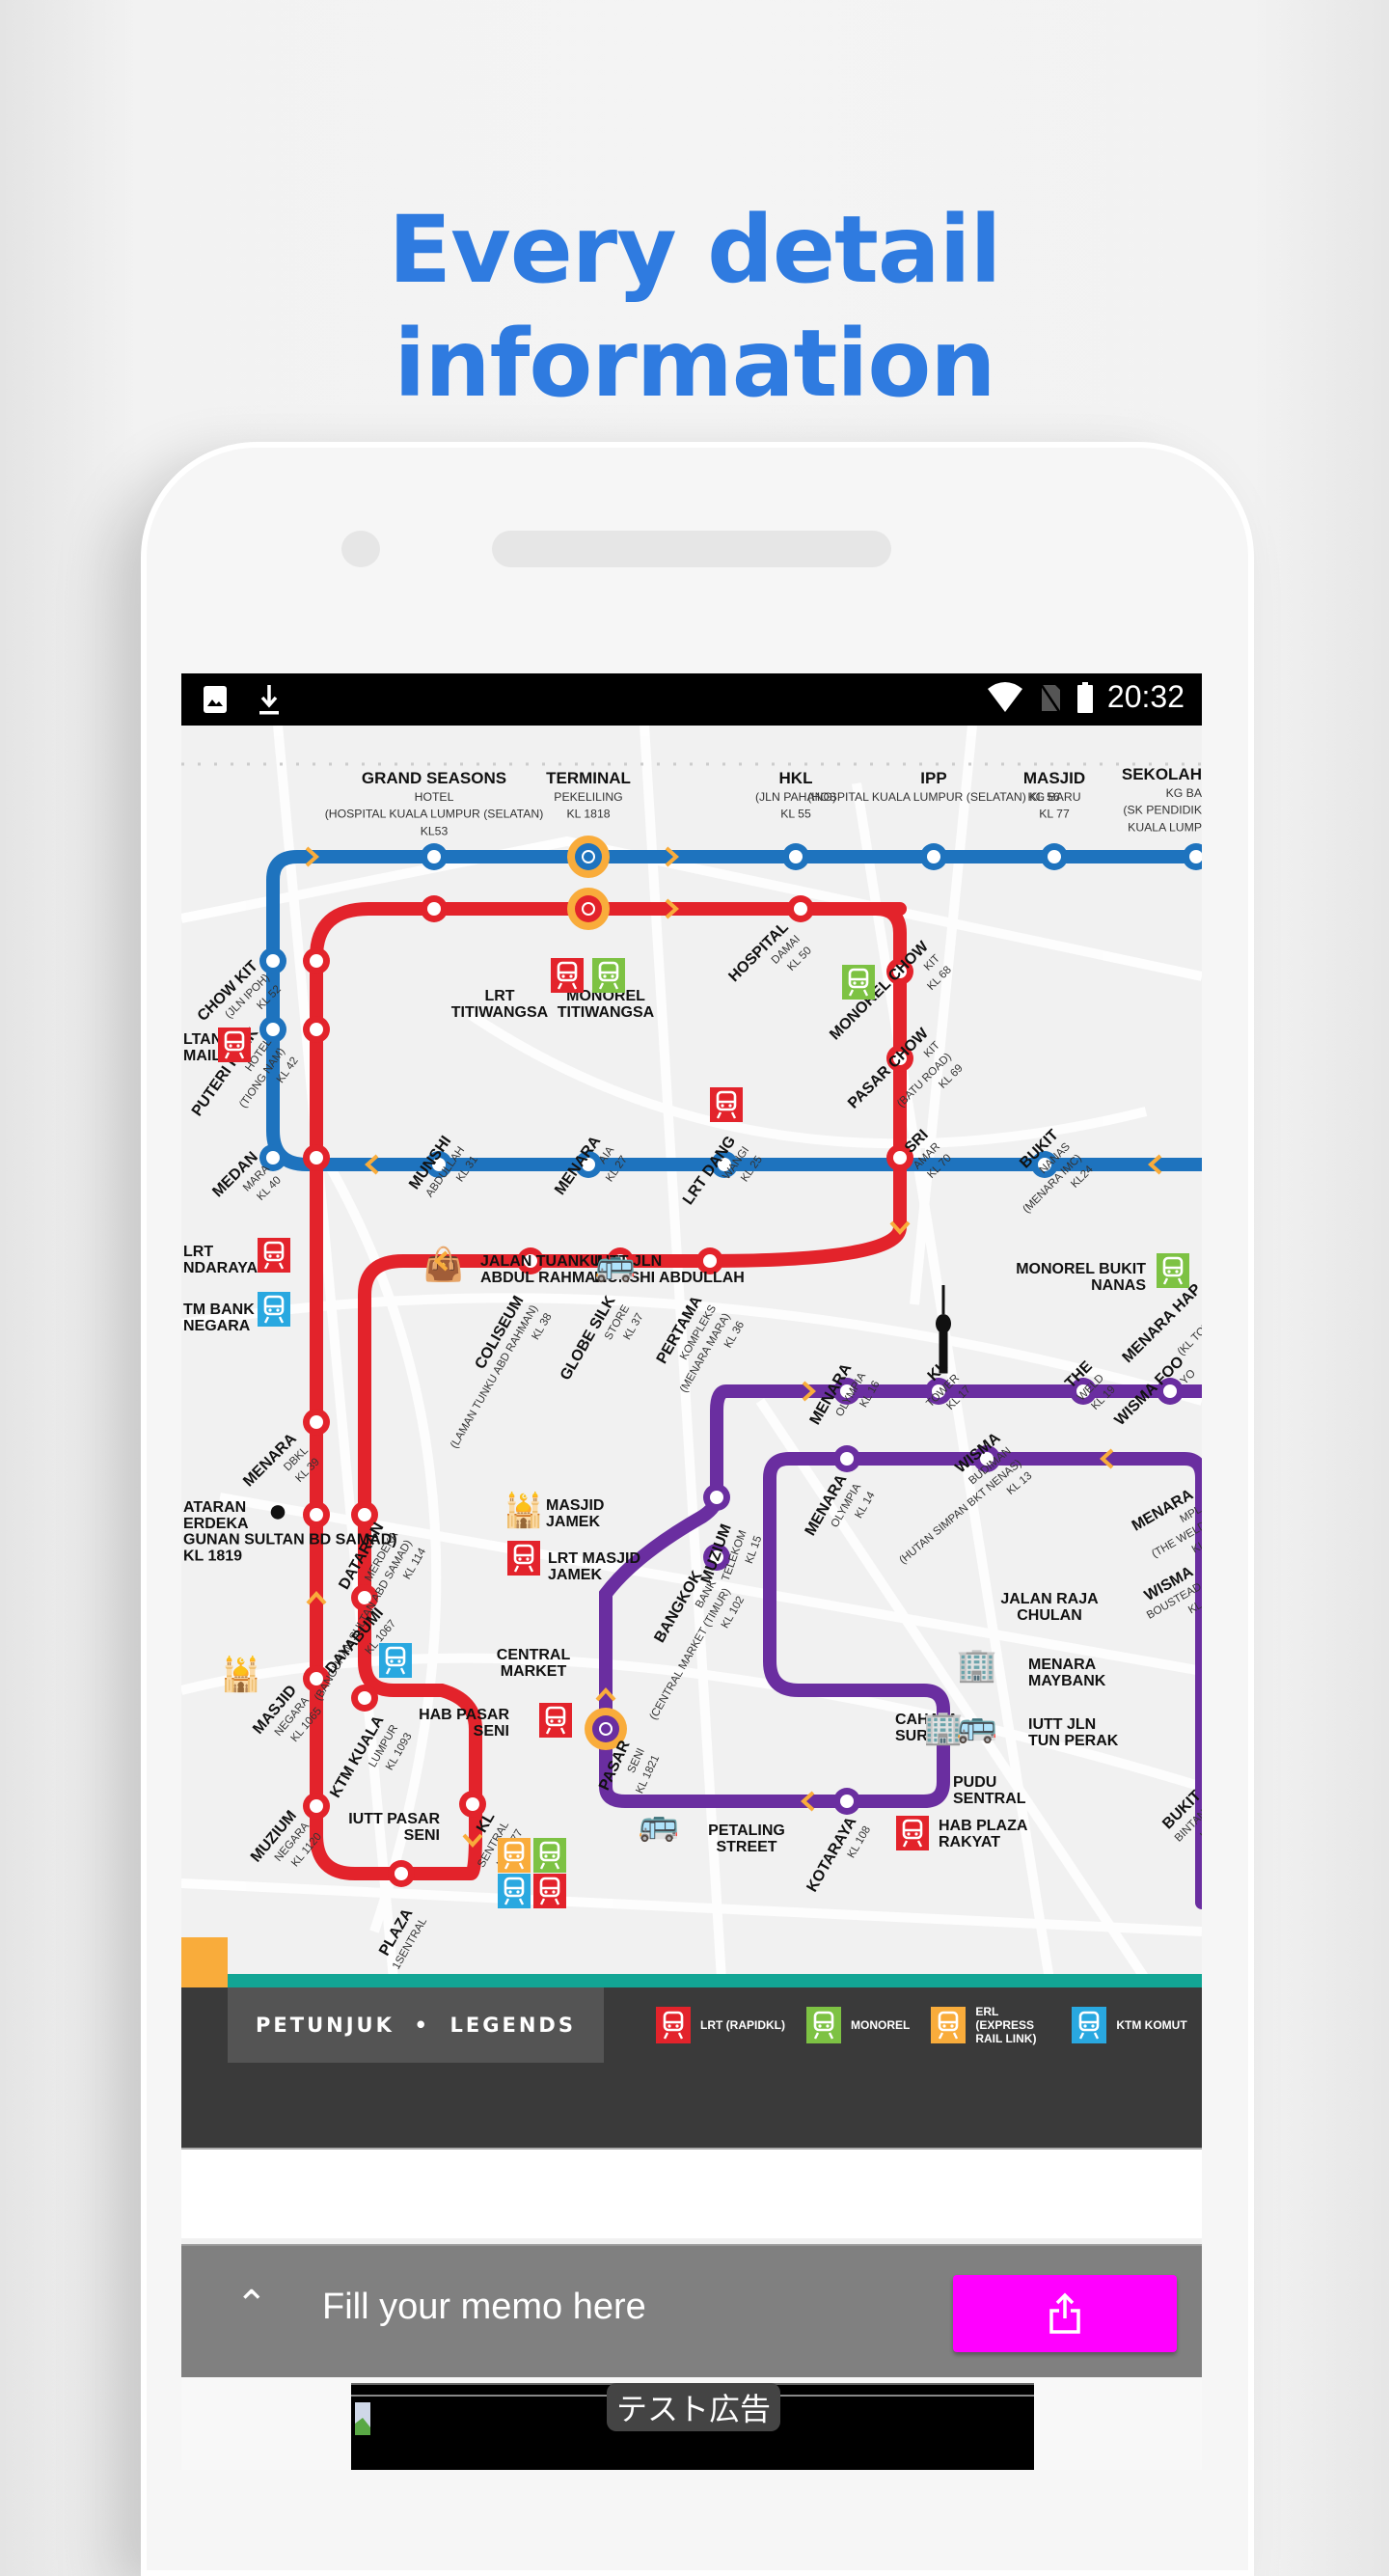  Describe the element at coordinates (1162, 774) in the screenshot. I see `svg-text: SEKOLAH` at that location.